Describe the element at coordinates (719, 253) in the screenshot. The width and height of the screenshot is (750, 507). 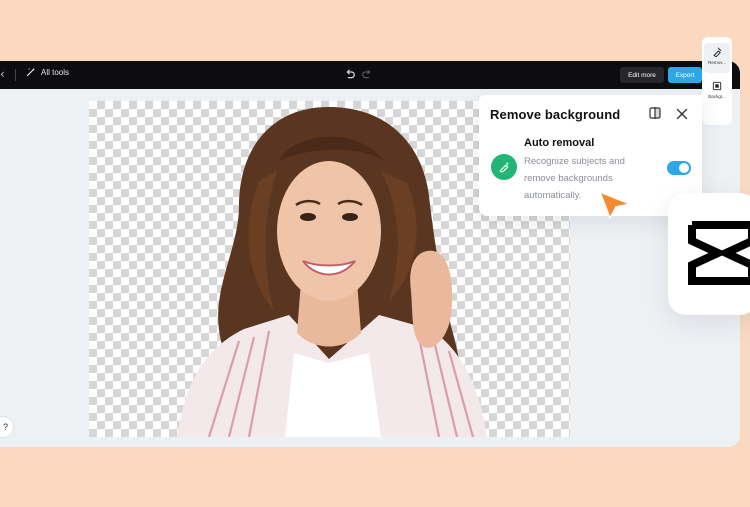
I see `capcut-logo` at that location.